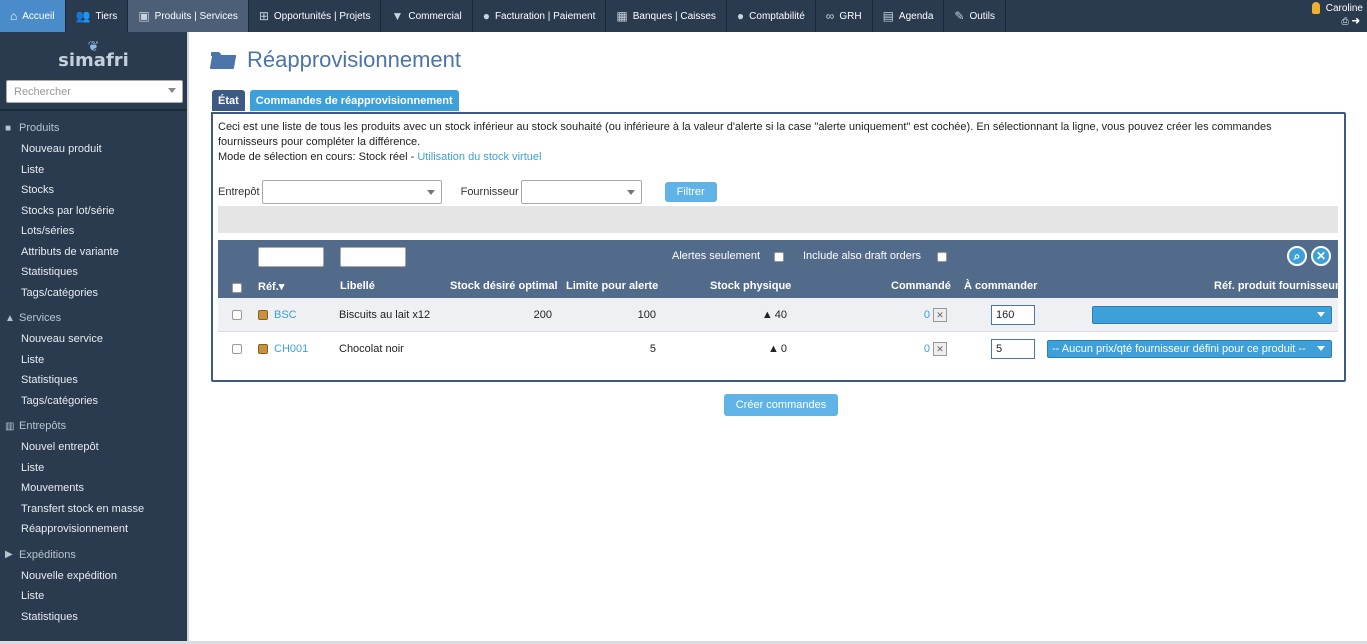 This screenshot has height=644, width=1367. What do you see at coordinates (1346, 21) in the screenshot?
I see `print-icon: ⎙` at bounding box center [1346, 21].